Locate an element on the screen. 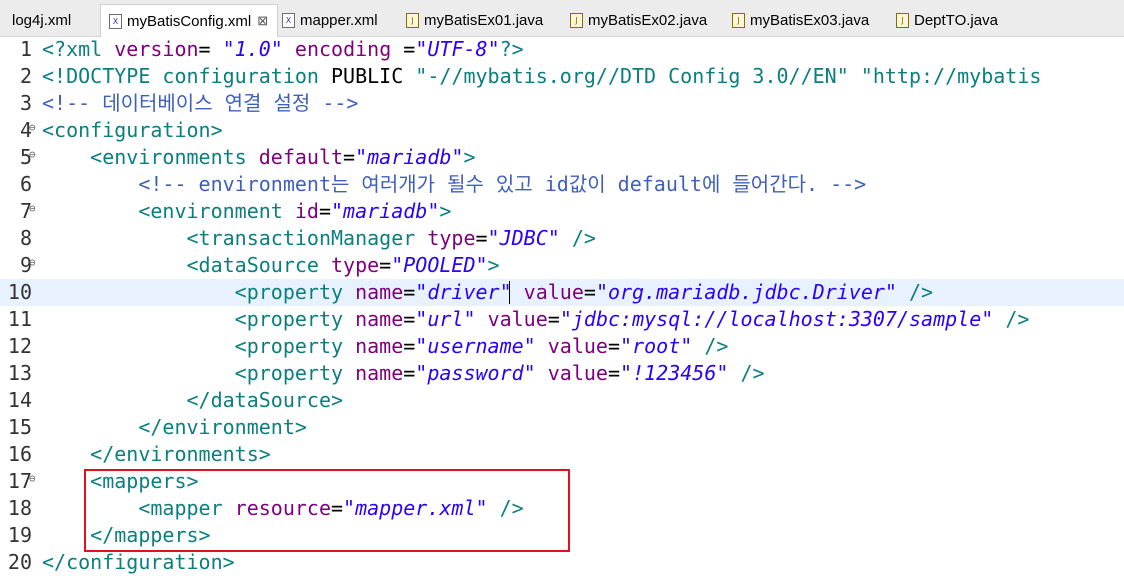  tab-deptto-java: J DeptTO.java is located at coordinates (947, 20).